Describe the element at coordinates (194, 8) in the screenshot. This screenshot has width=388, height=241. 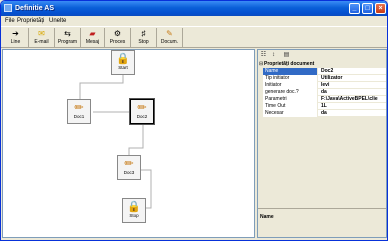
I see `title-bar: Definitie AS _ □ ×` at that location.